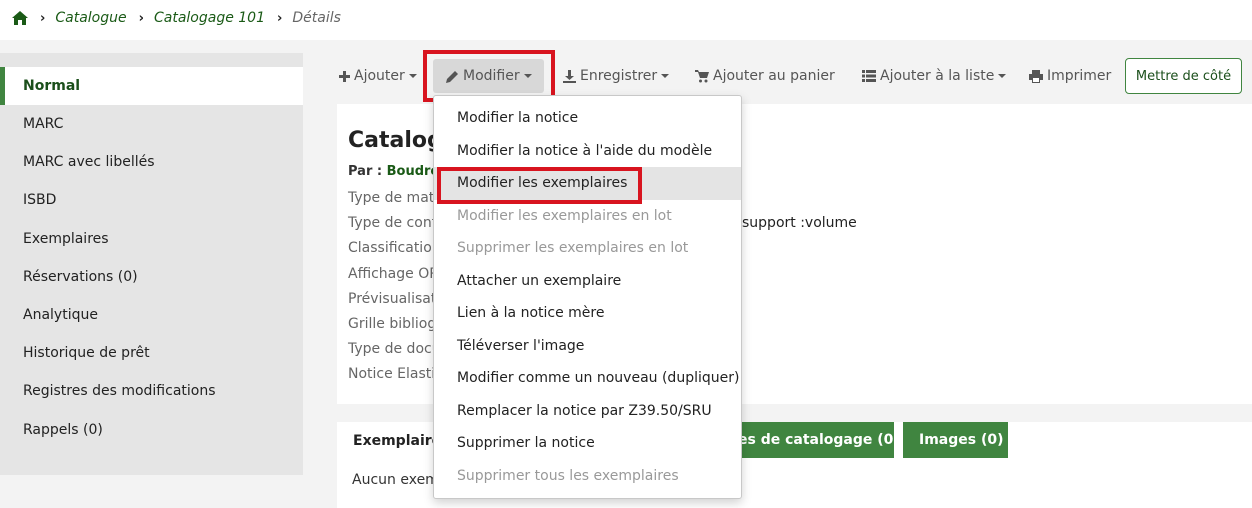 Image resolution: width=1252 pixels, height=508 pixels. What do you see at coordinates (799, 223) in the screenshot?
I see `content-type-value: support :volume` at bounding box center [799, 223].